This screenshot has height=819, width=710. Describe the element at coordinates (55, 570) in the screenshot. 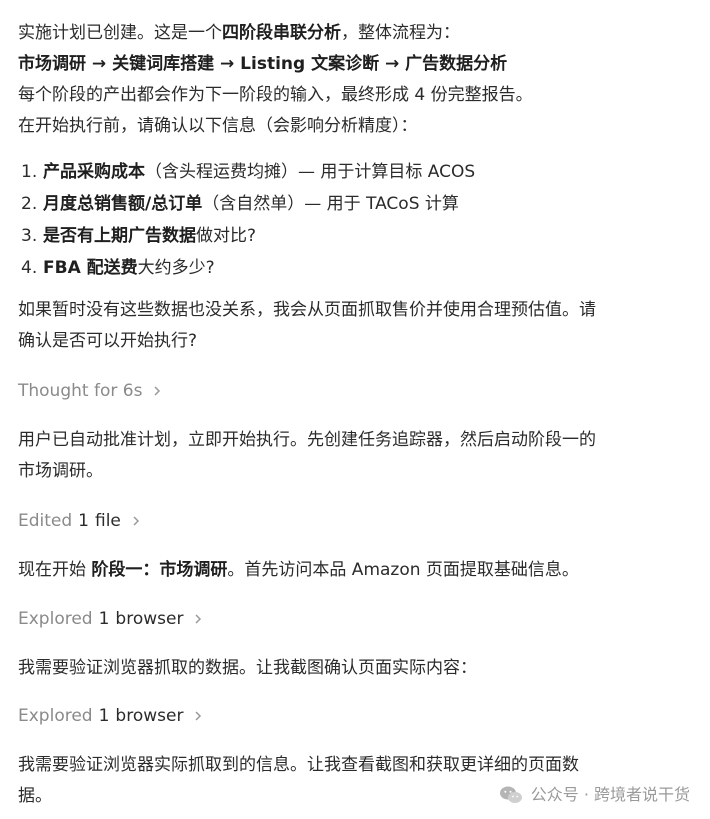

I see `message-text: 现在开始` at that location.